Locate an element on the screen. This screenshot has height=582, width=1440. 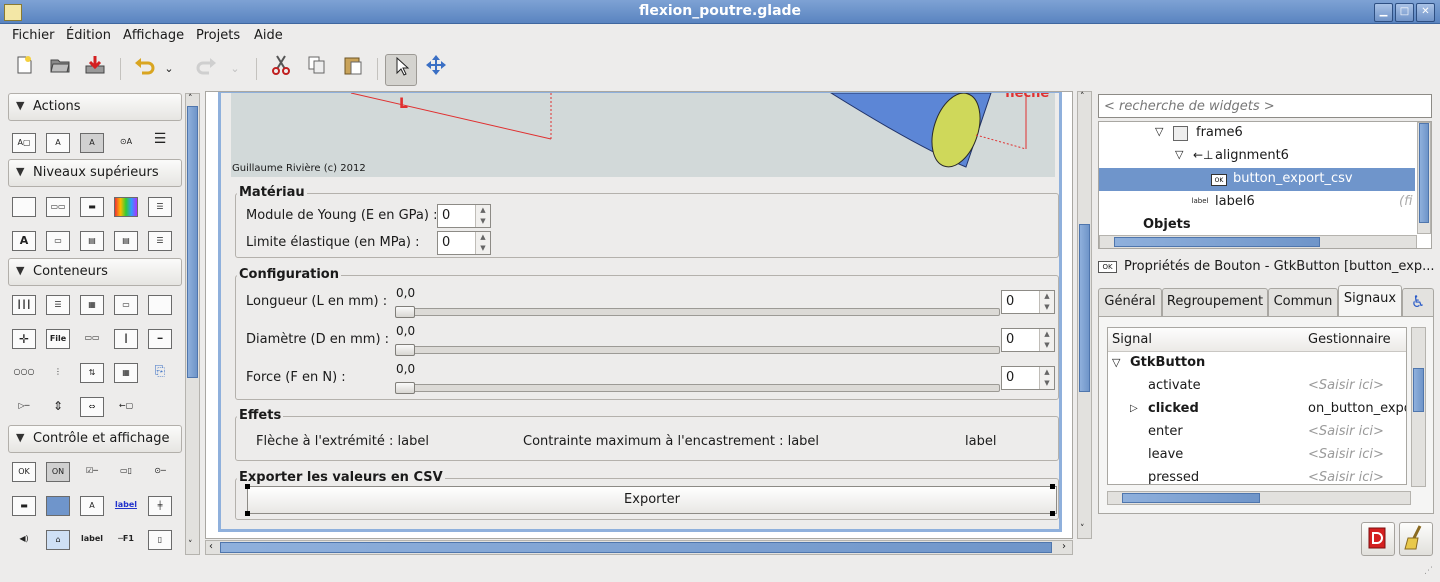
recent-chooser-dialog-icon: ▤ is located at coordinates (126, 241).